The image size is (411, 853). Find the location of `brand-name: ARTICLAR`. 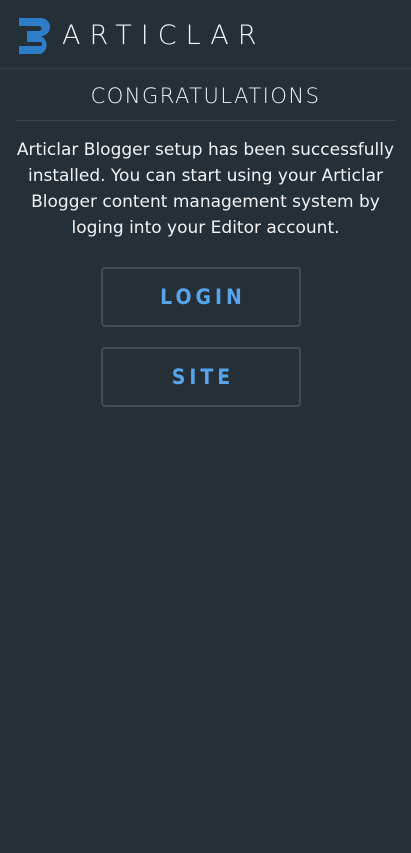

brand-name: ARTICLAR is located at coordinates (164, 35).